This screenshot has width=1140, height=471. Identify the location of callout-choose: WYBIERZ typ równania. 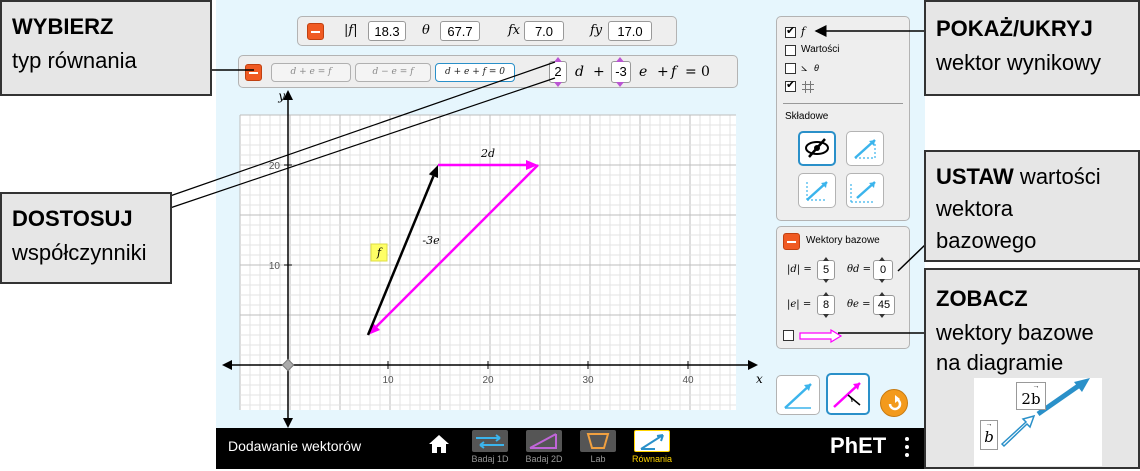
(106, 48).